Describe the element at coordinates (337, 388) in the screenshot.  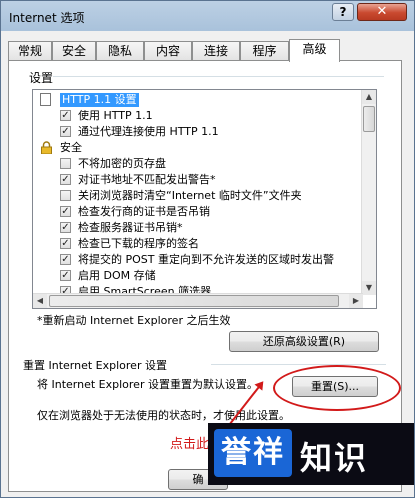
I see `annotation-ellipse` at that location.